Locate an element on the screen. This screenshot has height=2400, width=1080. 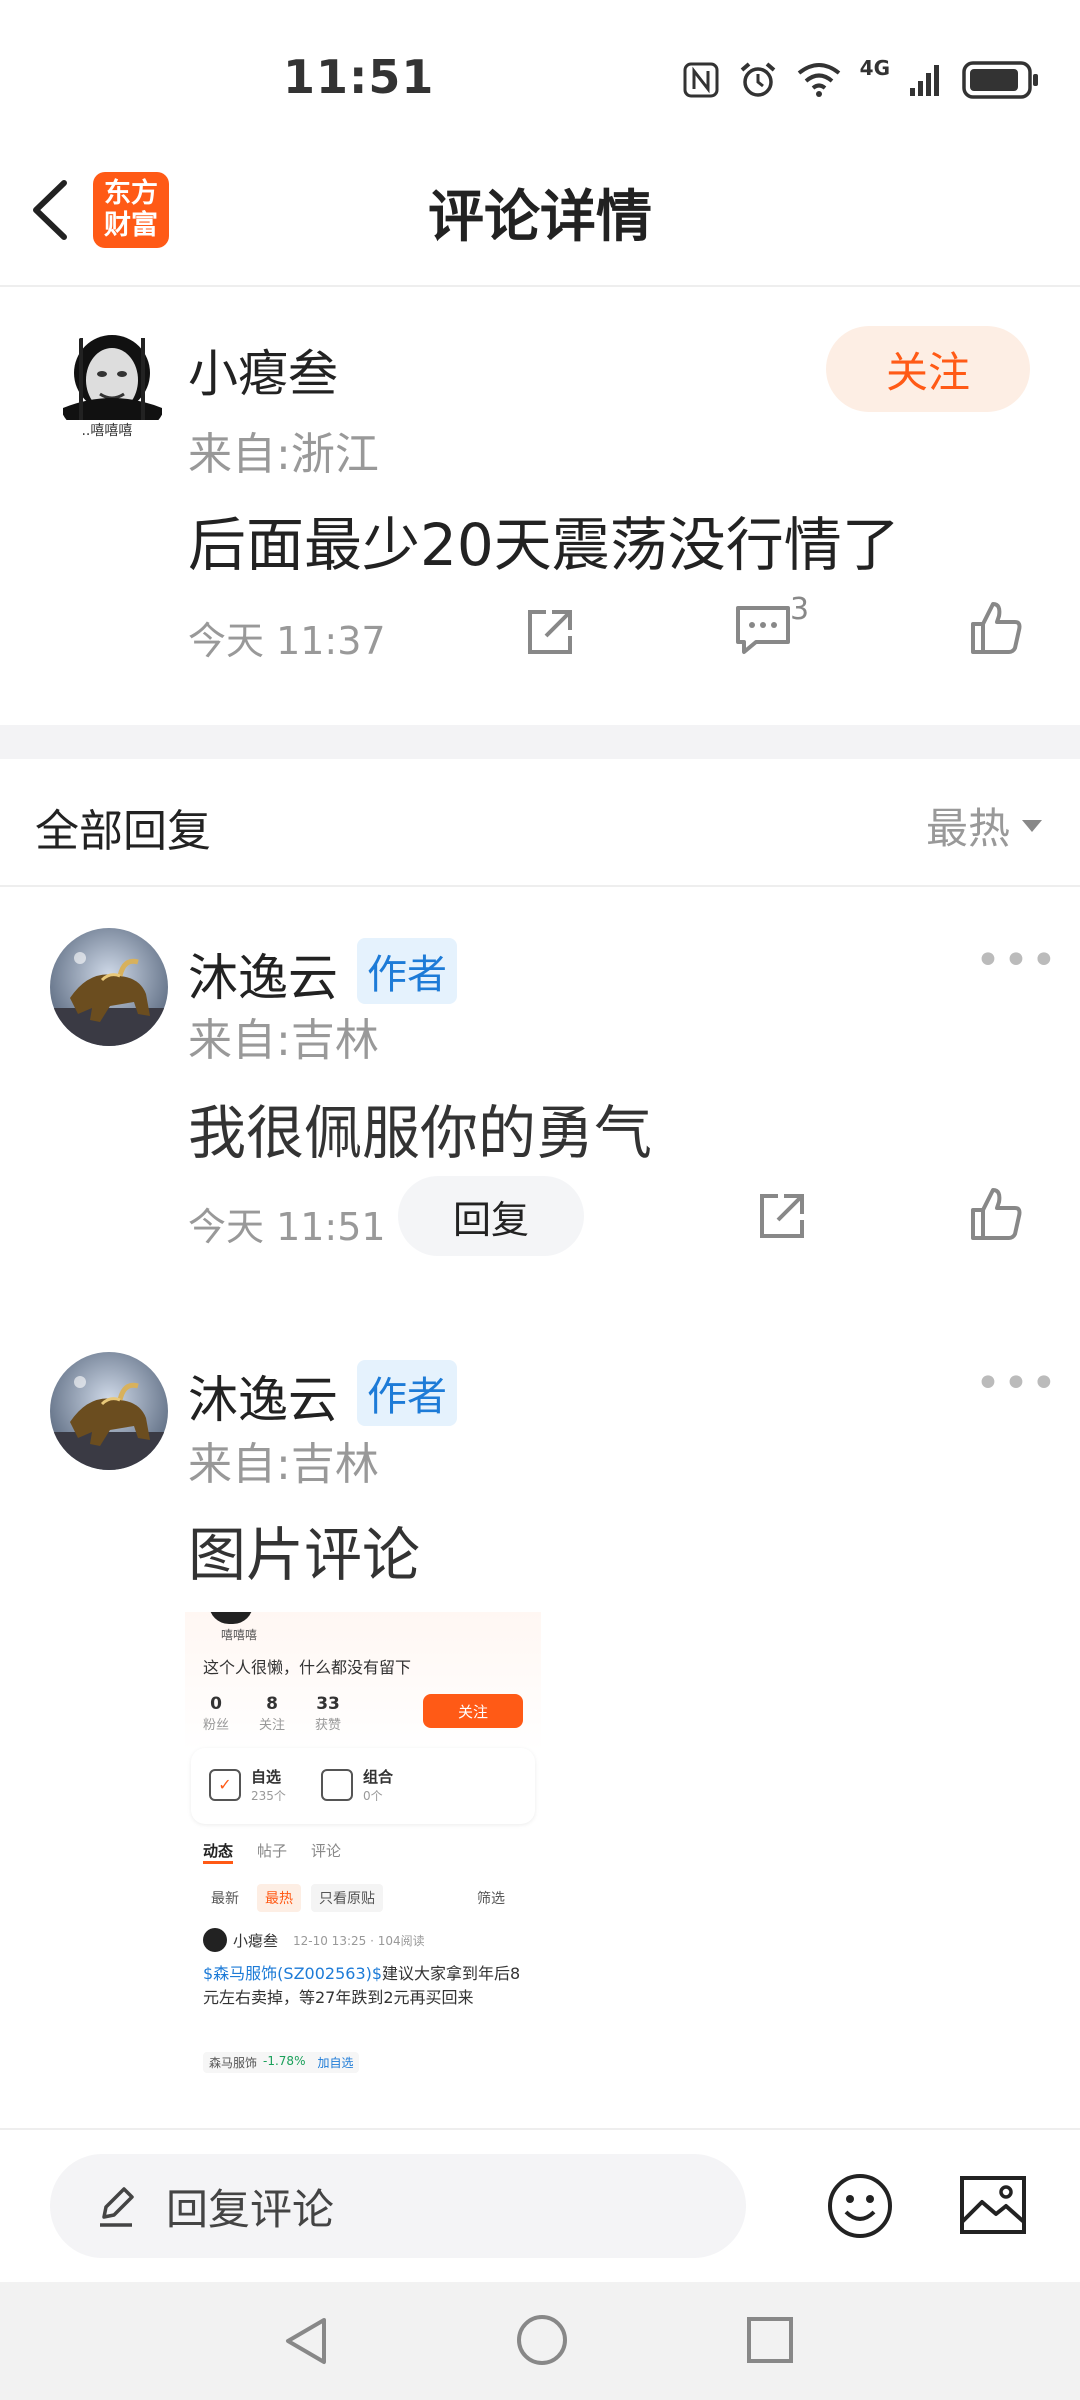
emoji-button is located at coordinates (860, 2206).